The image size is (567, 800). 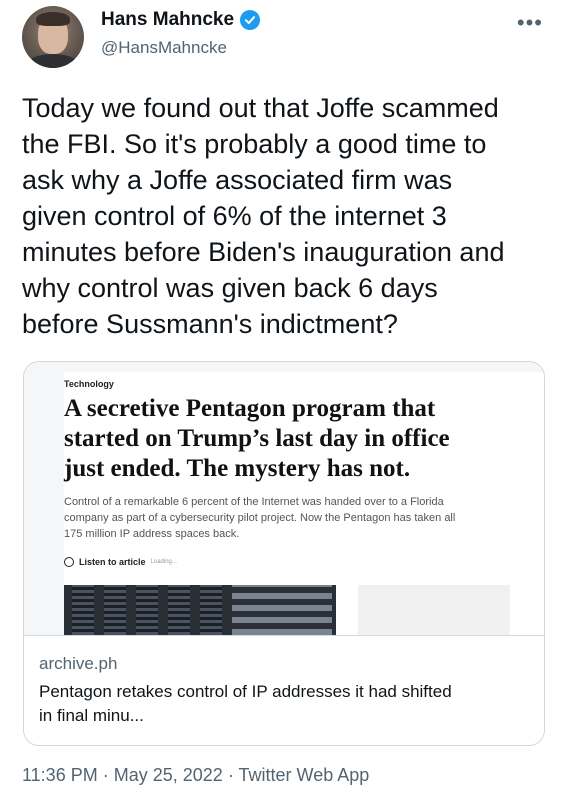 I want to click on tweet-text-line: why control was given back 6 days, so click(x=230, y=288).